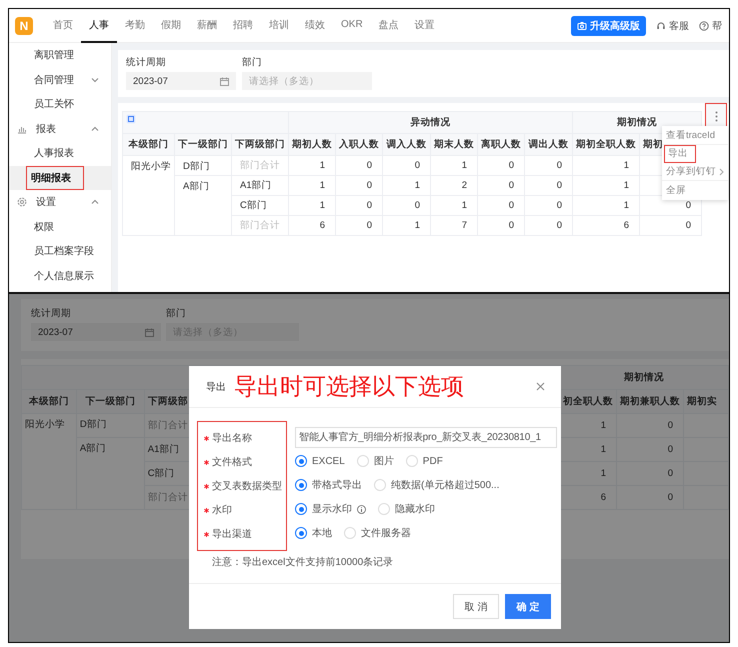 This screenshot has width=738, height=647. Describe the element at coordinates (606, 145) in the screenshot. I see `column-header: 期初全职人数` at that location.